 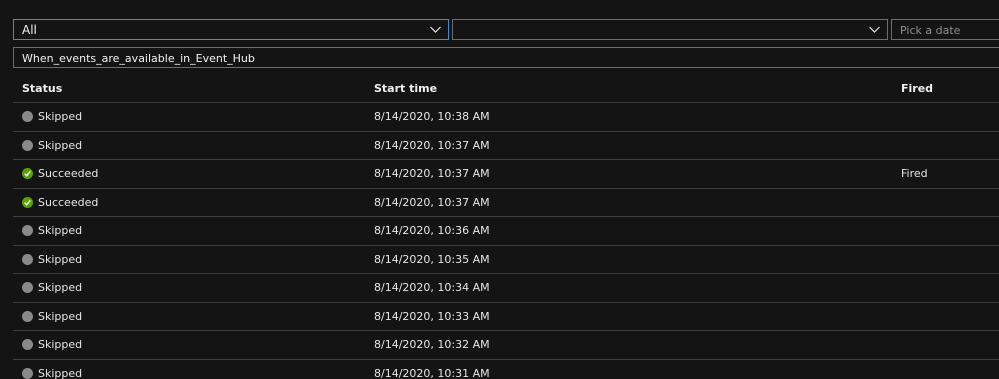 What do you see at coordinates (506, 231) in the screenshot?
I see `table-row: Skipped 8/14/2020, 10:36 AM` at bounding box center [506, 231].